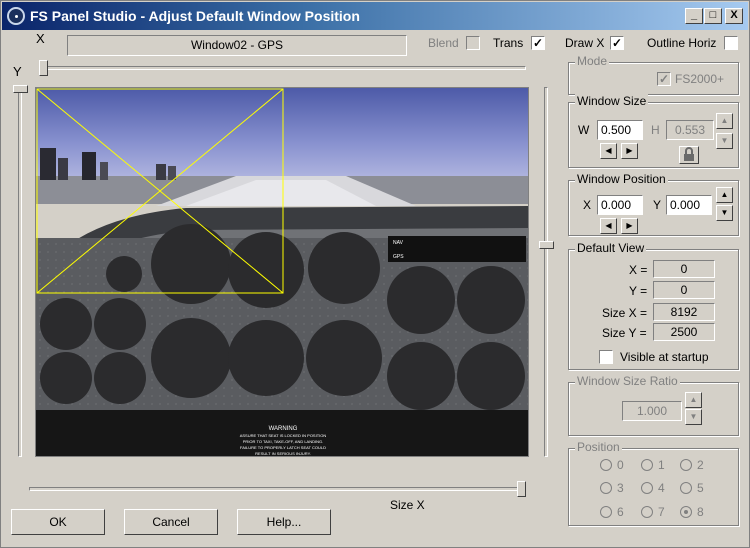 The image size is (750, 548). I want to click on window-size-group: Window Size W 0.500 H 0.553 ▲ ▼ ◀ ▶, so click(653, 131).